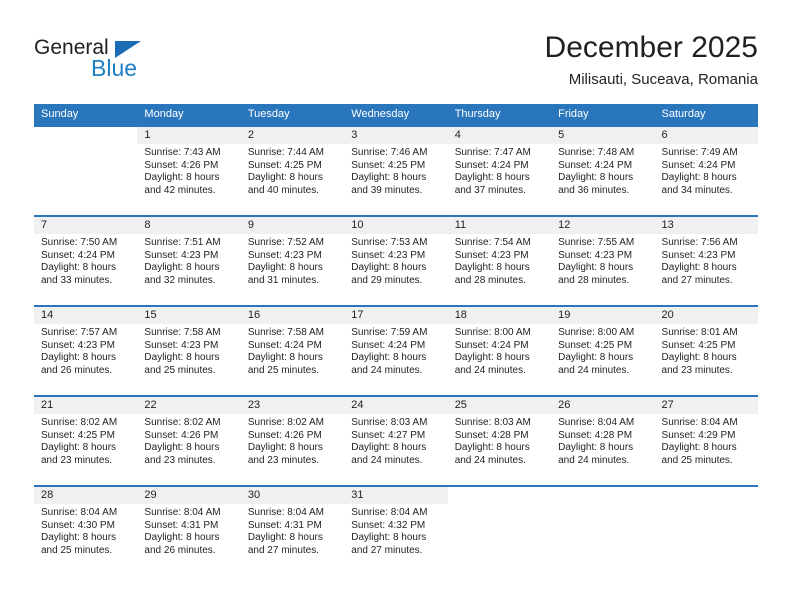  What do you see at coordinates (292, 225) in the screenshot?
I see `day-number: 9` at bounding box center [292, 225].